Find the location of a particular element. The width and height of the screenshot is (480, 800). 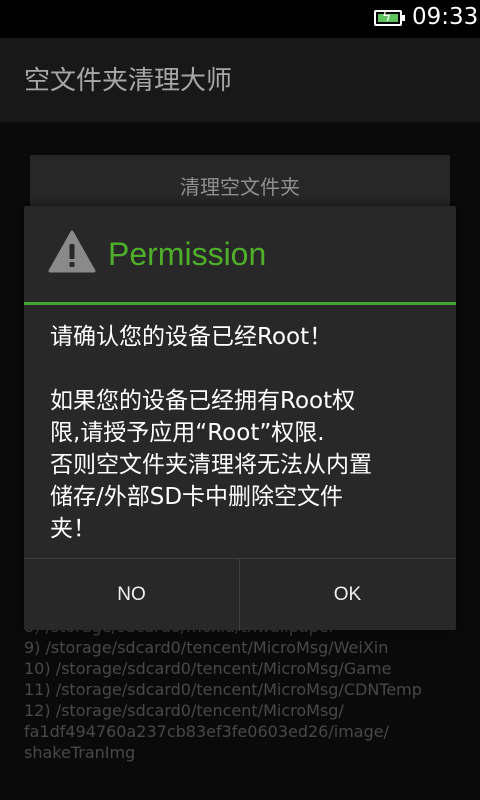

ok-button: OK is located at coordinates (347, 595).